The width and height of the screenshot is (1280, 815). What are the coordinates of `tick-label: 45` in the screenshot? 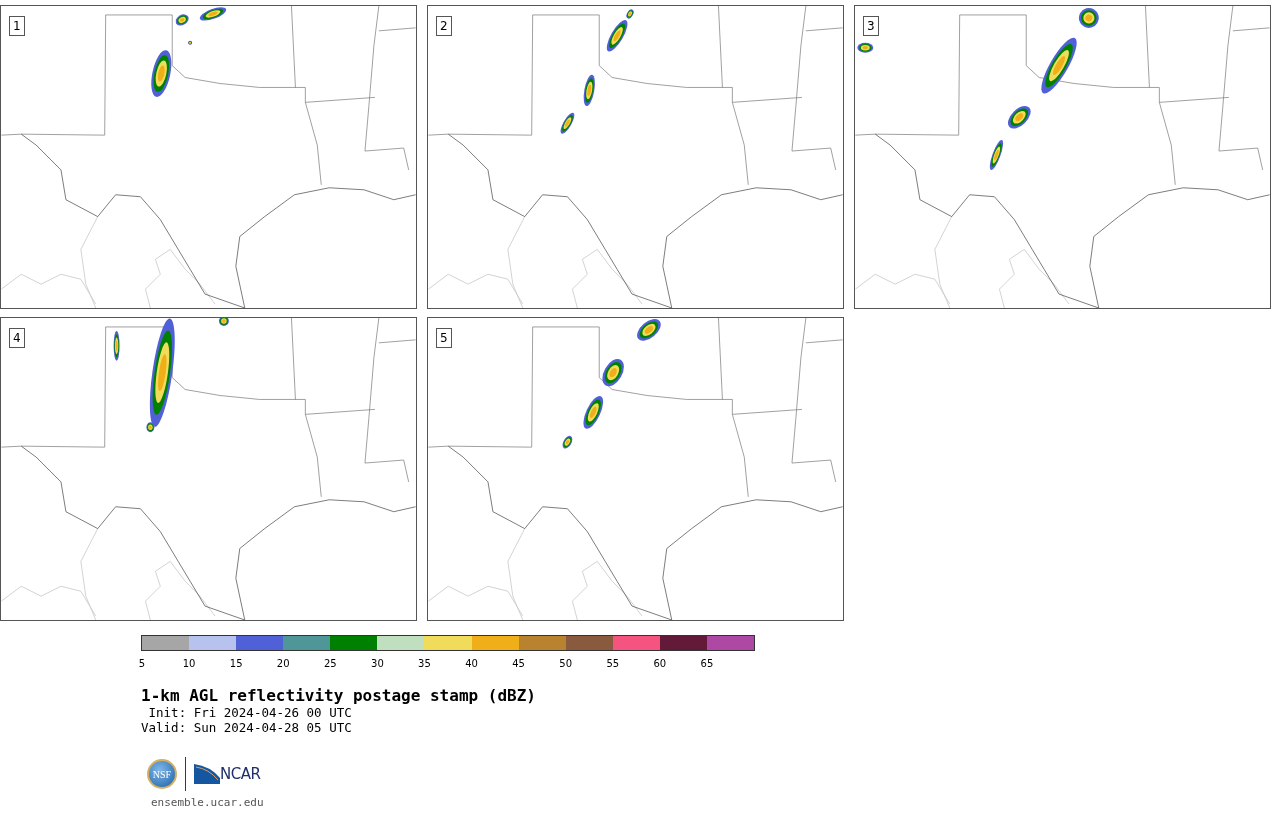 It's located at (518, 664).